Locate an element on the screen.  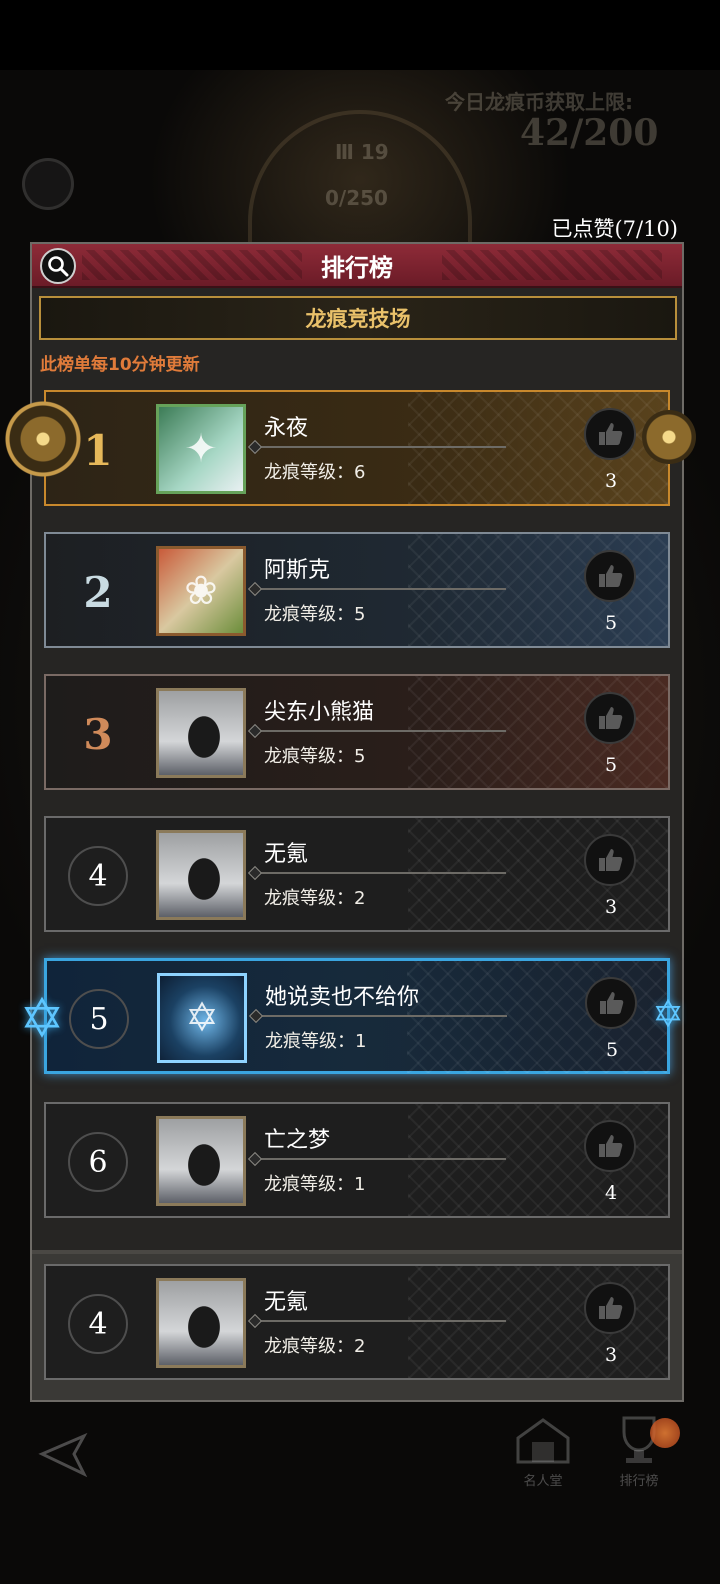
elf-portrait-icon: ✦ is located at coordinates (201, 449).